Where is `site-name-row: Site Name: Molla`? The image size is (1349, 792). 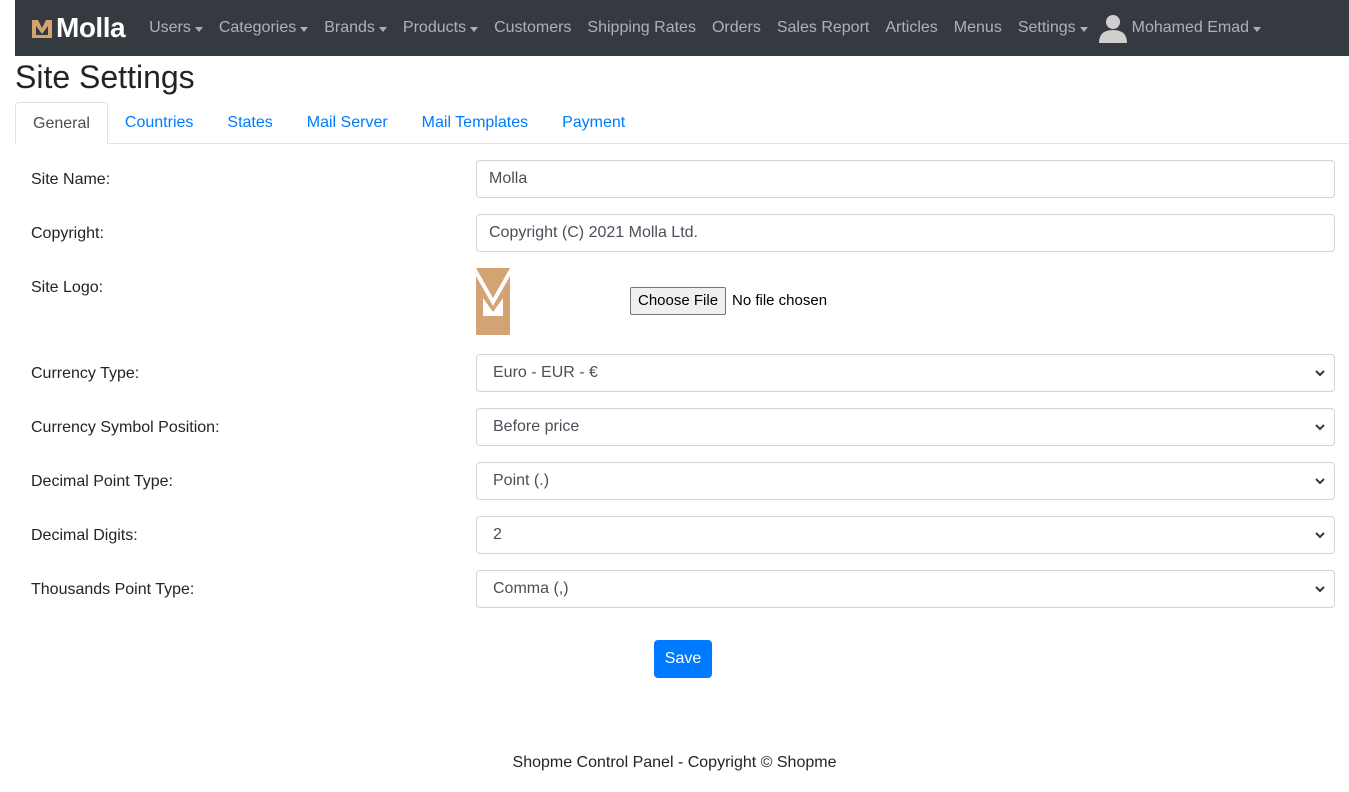
site-name-row: Site Name: Molla is located at coordinates (683, 179).